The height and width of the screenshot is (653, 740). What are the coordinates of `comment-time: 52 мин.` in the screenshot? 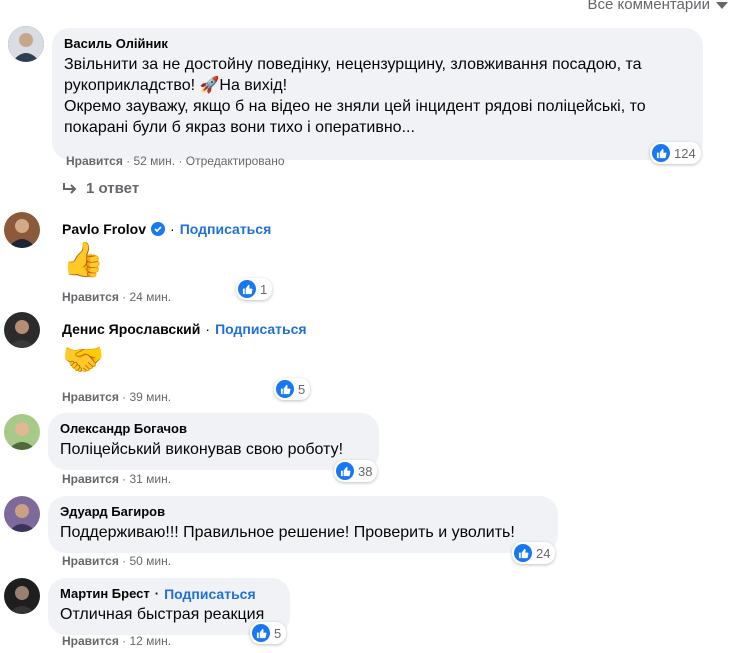 It's located at (155, 161).